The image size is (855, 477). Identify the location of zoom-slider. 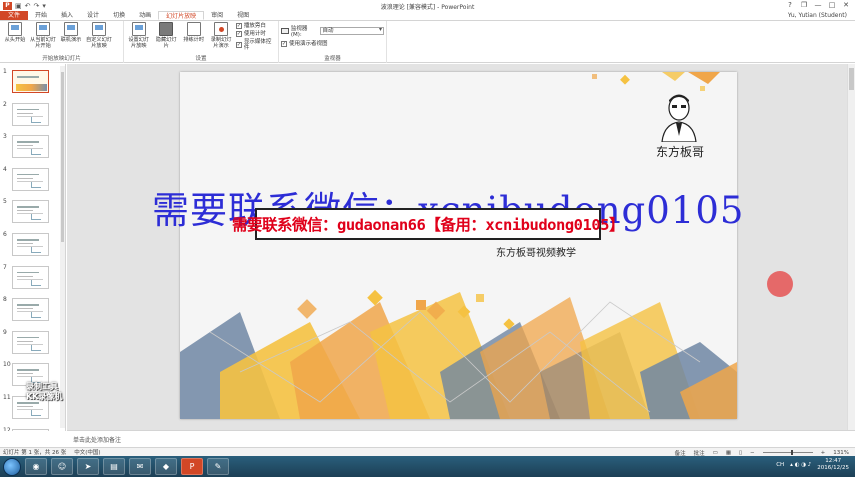
(787, 452).